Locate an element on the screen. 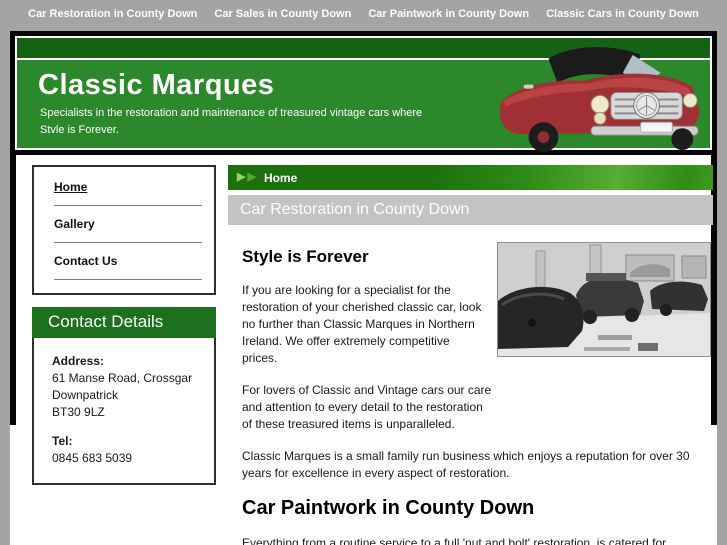 The width and height of the screenshot is (727, 545). tel-number: 0845 683 5039 is located at coordinates (92, 458).